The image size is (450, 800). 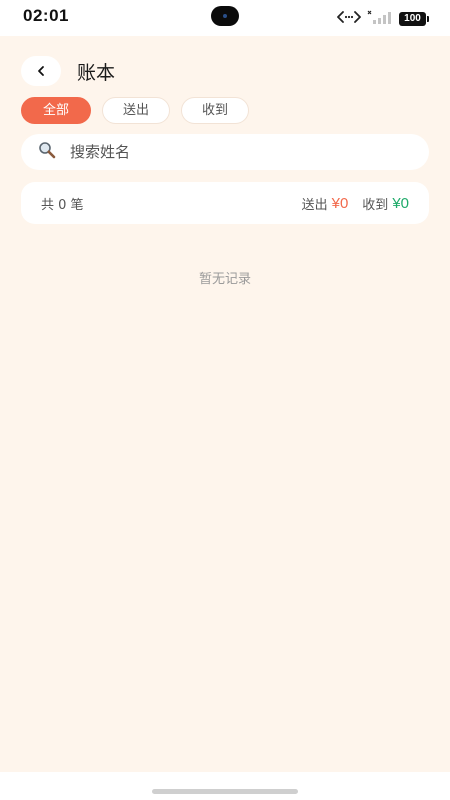 I want to click on empty-state-text: 暂无记录, so click(x=224, y=279).